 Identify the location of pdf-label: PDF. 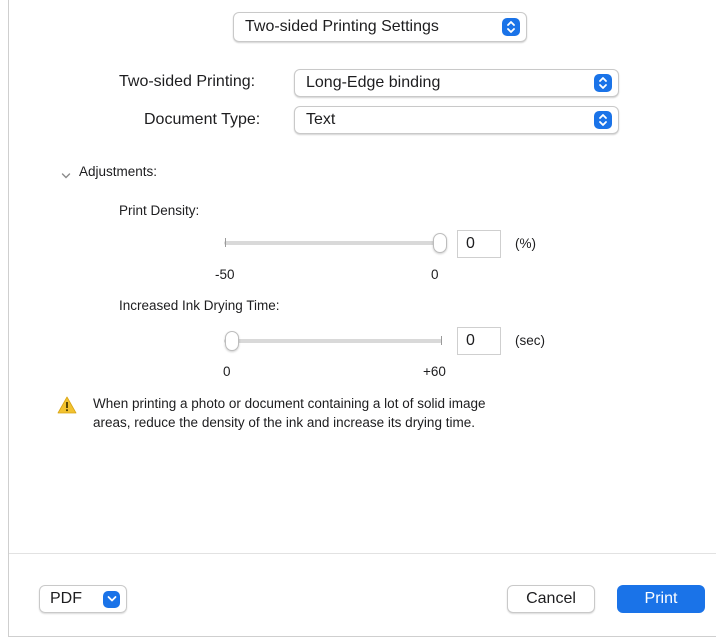
(66, 598).